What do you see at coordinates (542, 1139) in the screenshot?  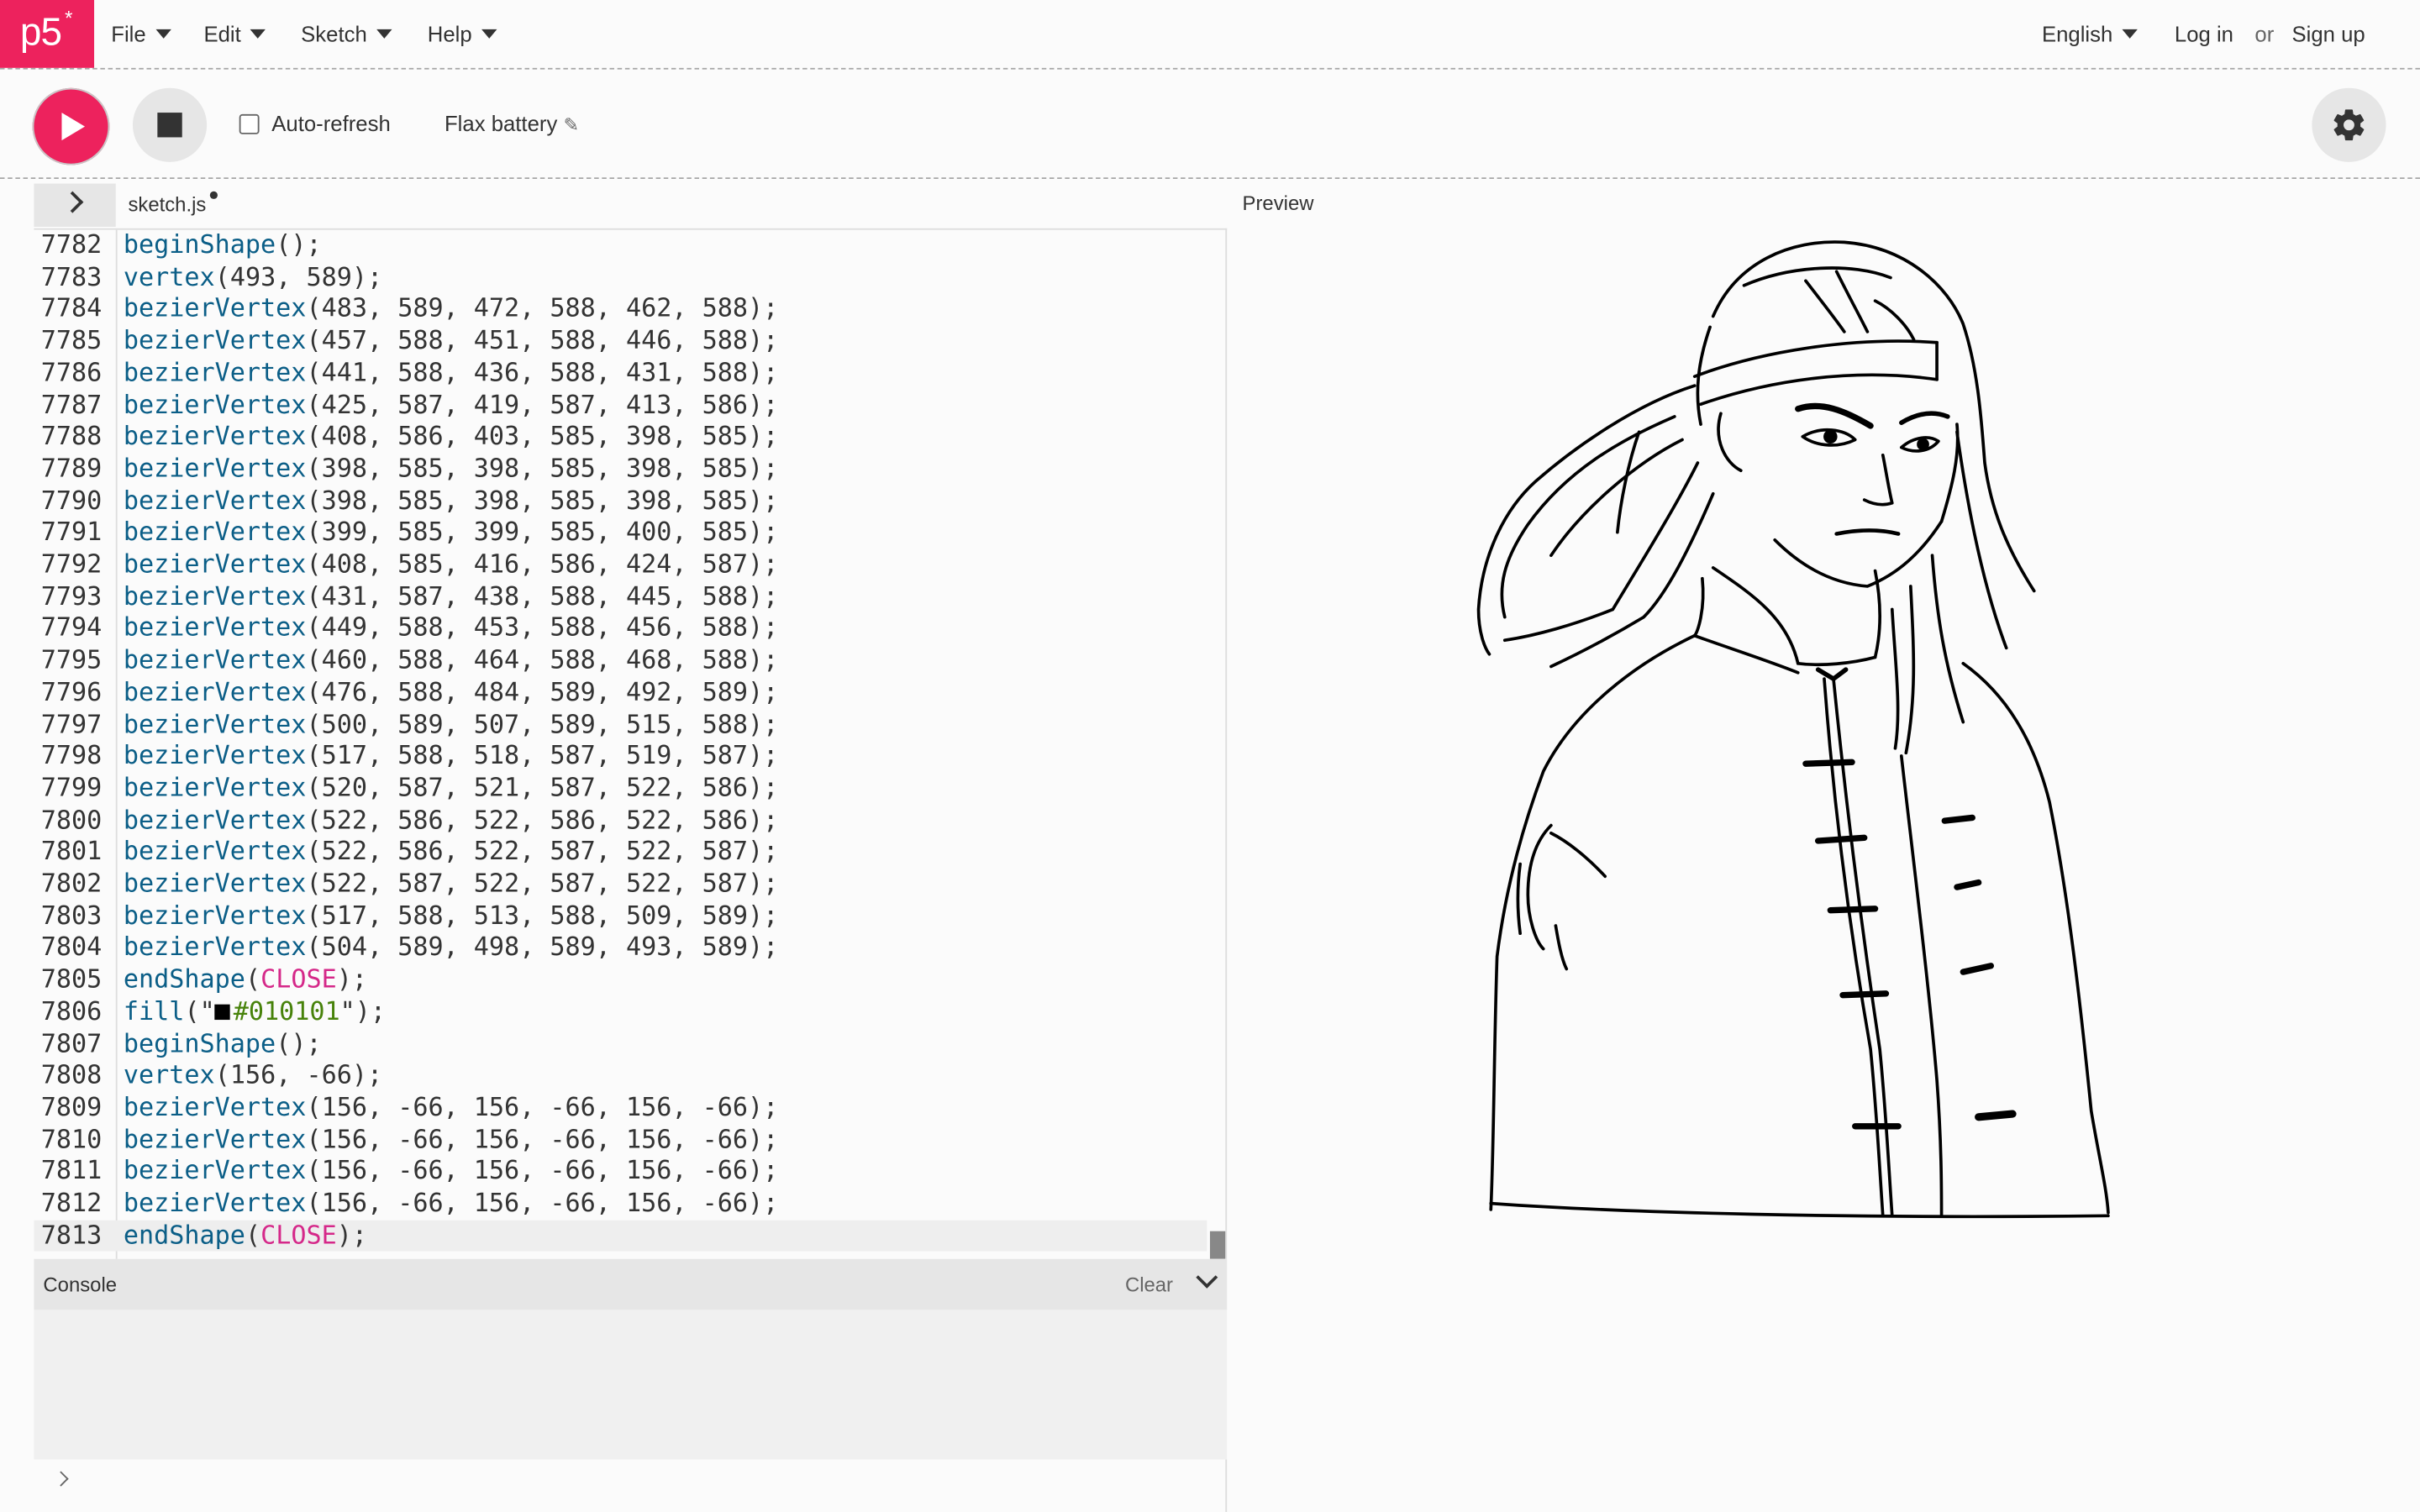 I see `code-args: (156, -66, 156, -66, 156, -66);` at bounding box center [542, 1139].